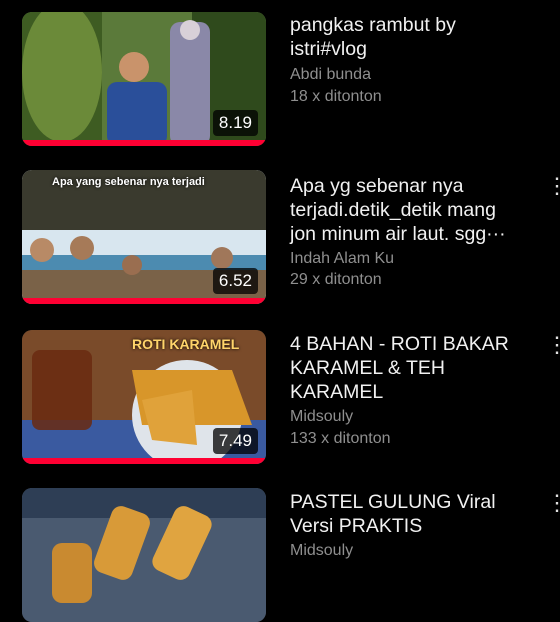 Image resolution: width=560 pixels, height=622 pixels. Describe the element at coordinates (336, 279) in the screenshot. I see `view-count: 29 x ditonton` at that location.